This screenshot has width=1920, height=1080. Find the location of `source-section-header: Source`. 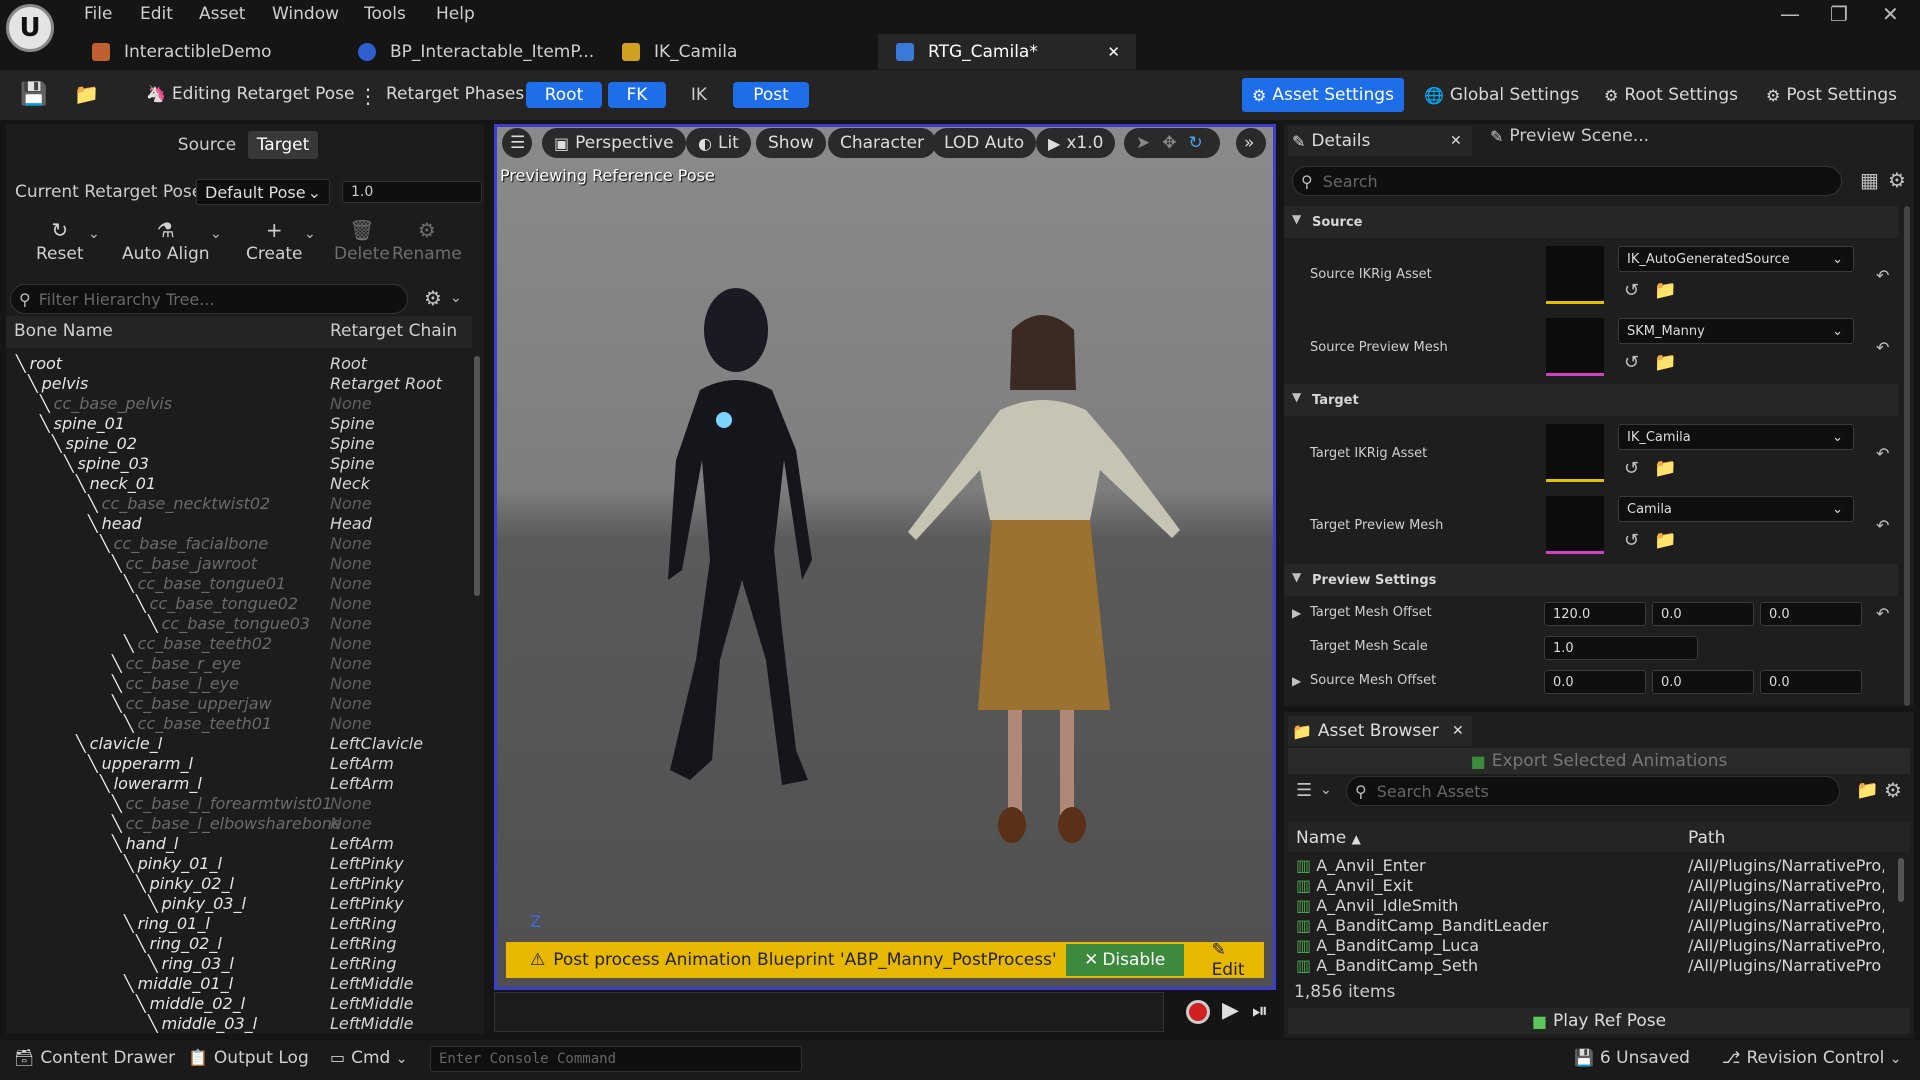

source-section-header: Source is located at coordinates (1591, 222).